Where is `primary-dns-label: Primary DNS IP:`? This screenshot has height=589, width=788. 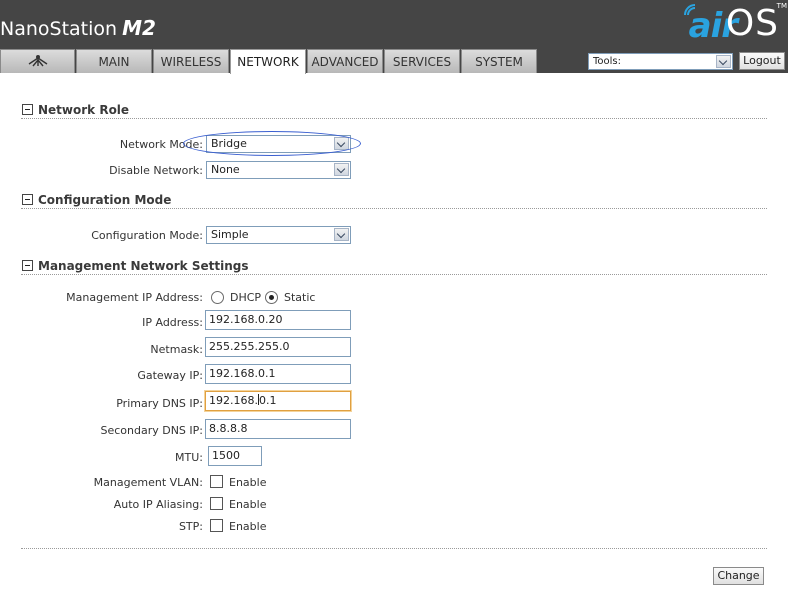 primary-dns-label: Primary DNS IP: is located at coordinates (159, 403).